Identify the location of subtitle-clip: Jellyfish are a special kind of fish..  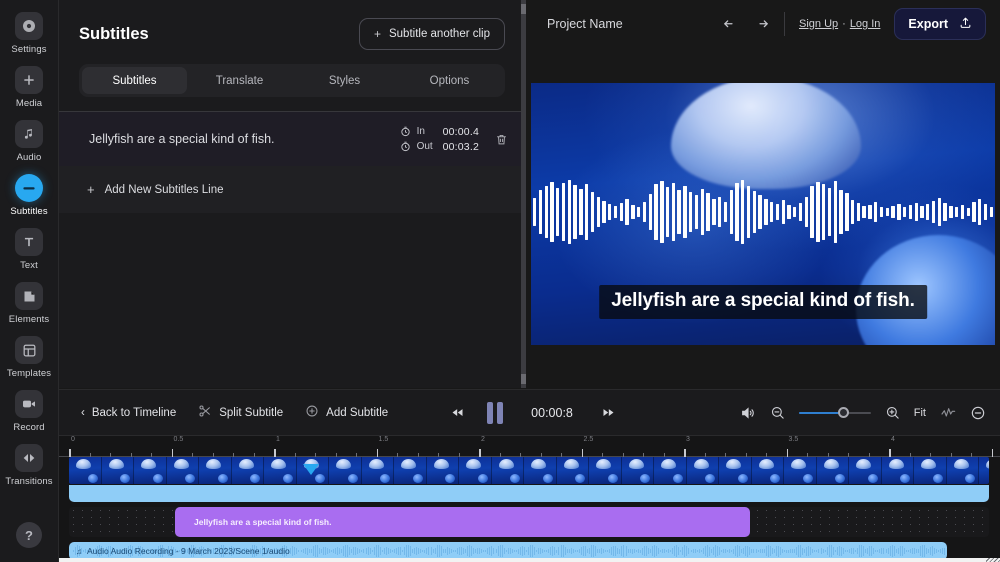
(462, 522).